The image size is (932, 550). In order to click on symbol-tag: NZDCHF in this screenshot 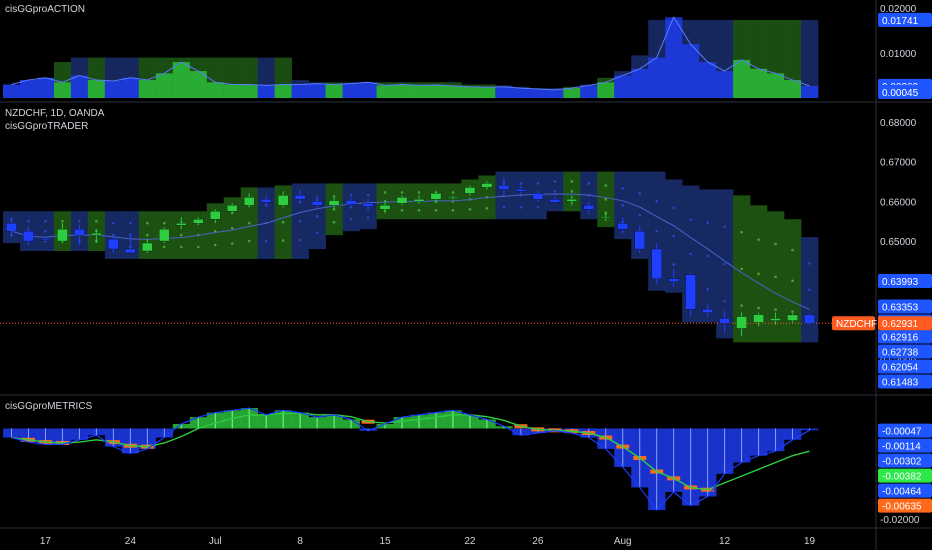, I will do `click(856, 324)`.